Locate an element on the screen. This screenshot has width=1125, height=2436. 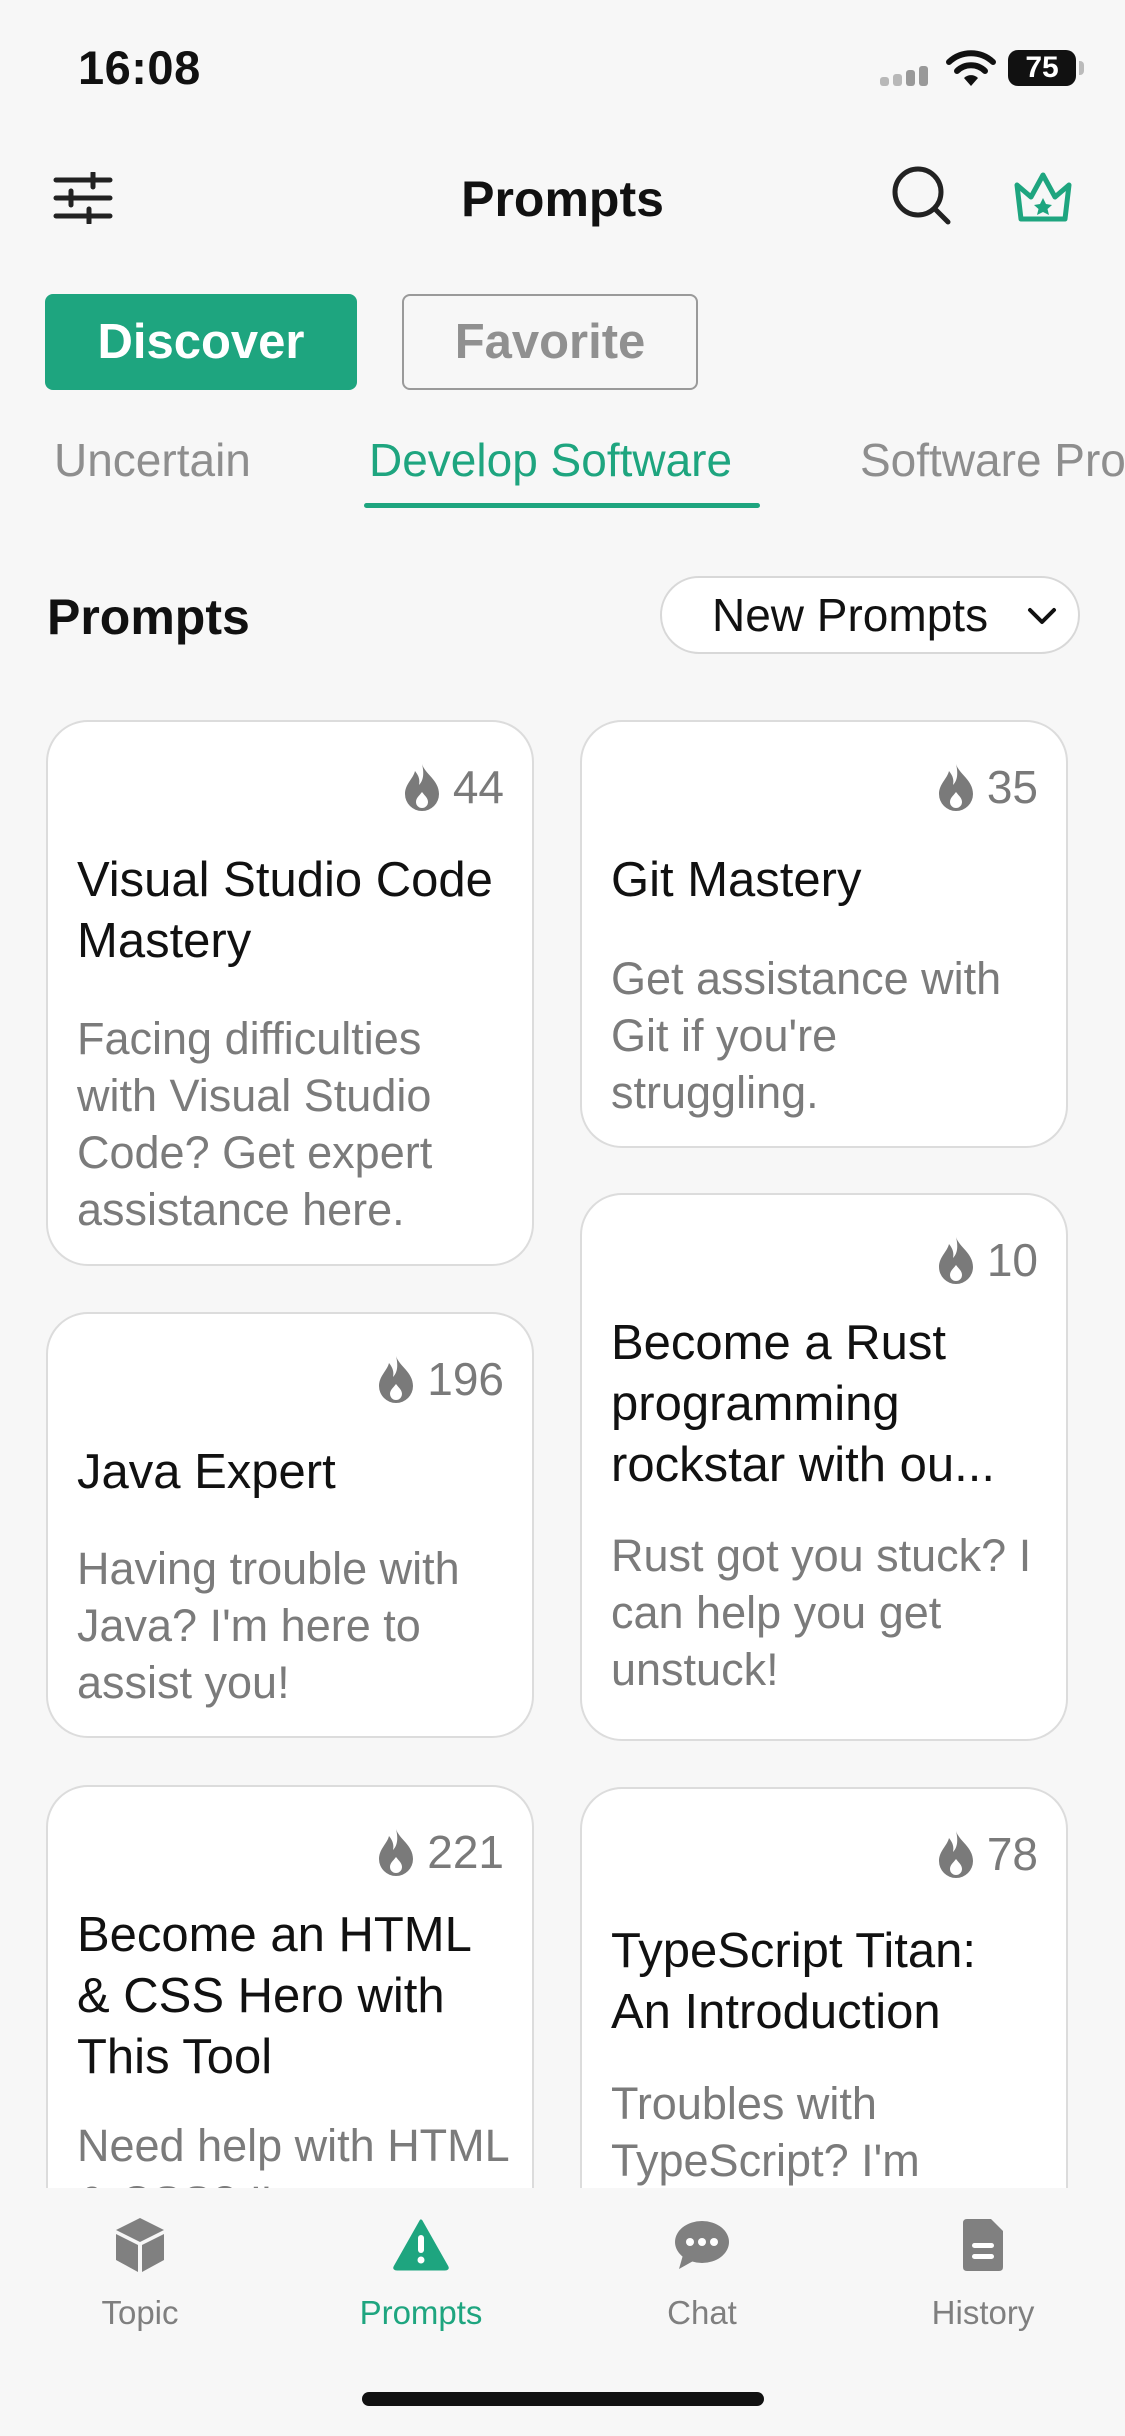
crown-icon is located at coordinates (1043, 197).